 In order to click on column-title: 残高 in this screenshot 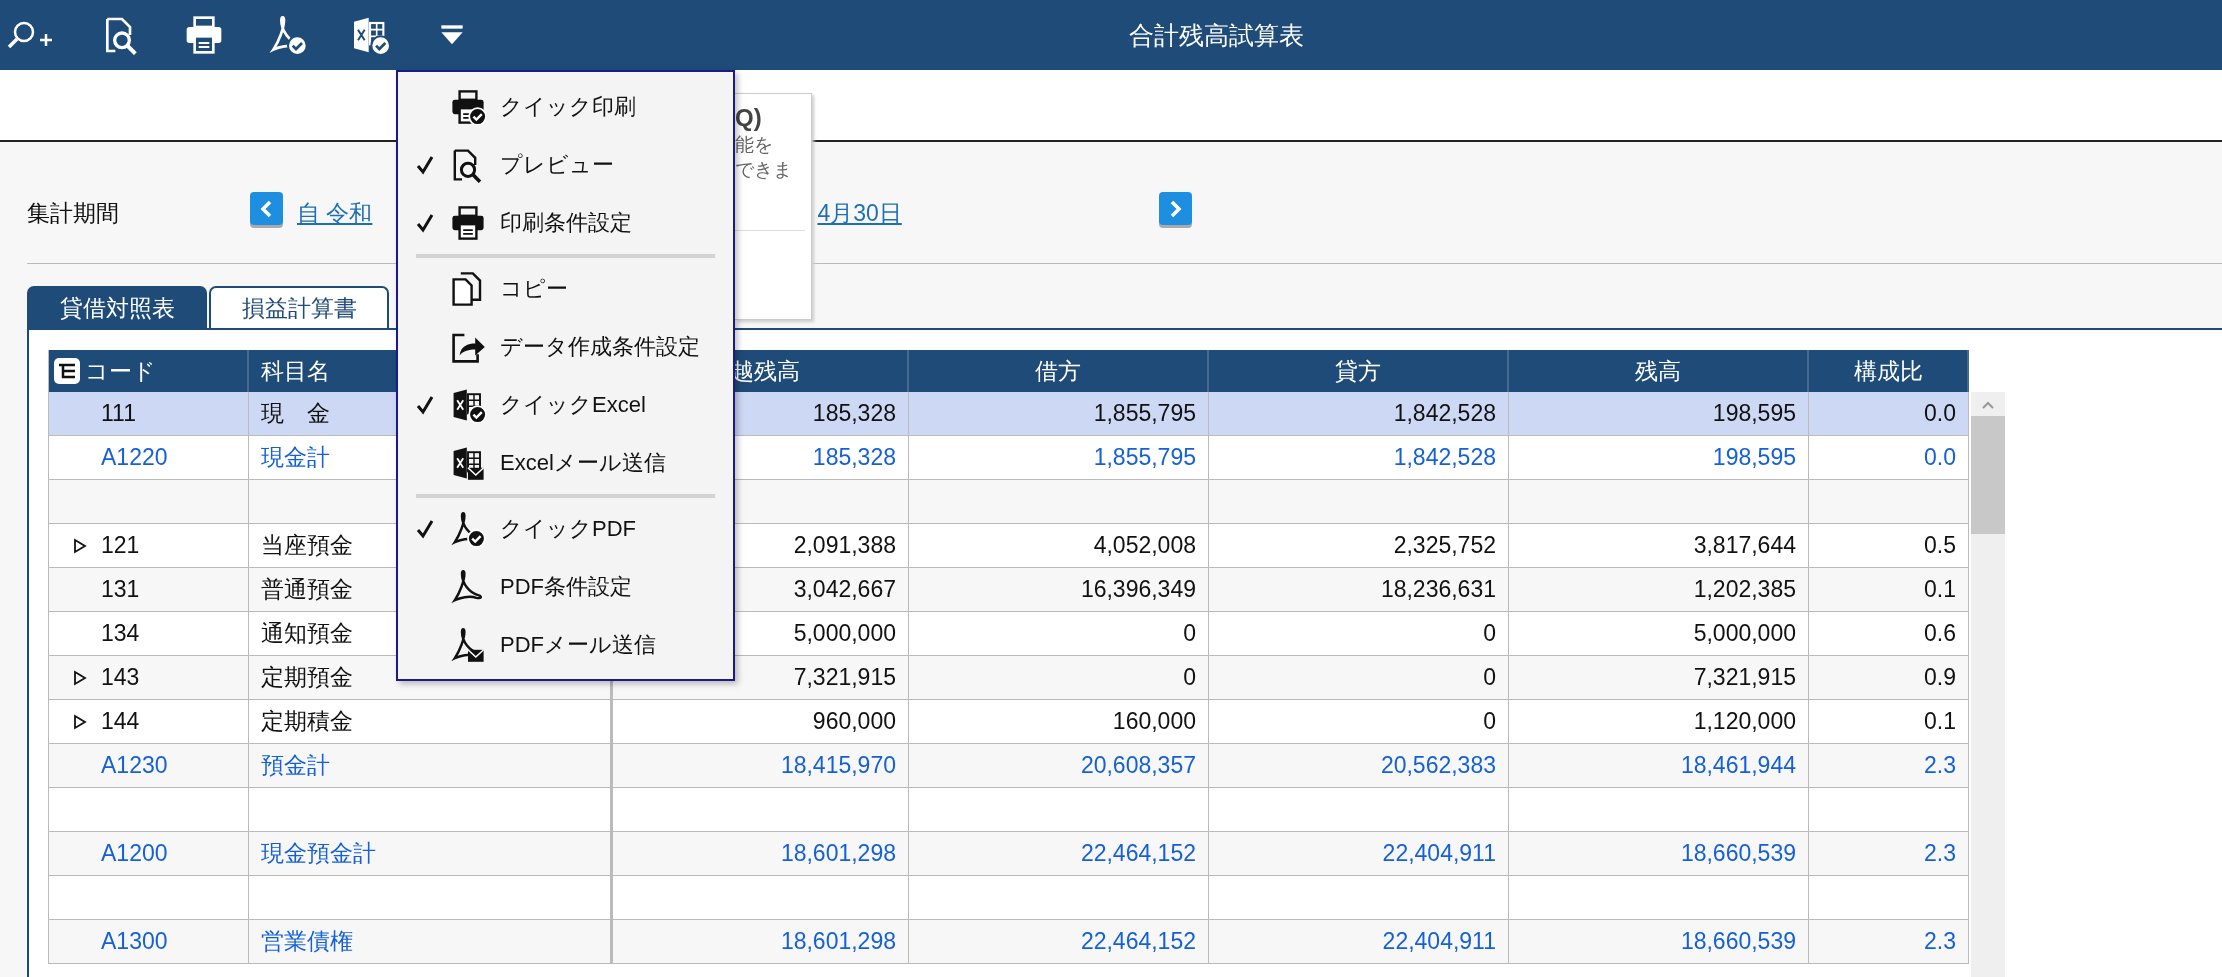, I will do `click(1658, 371)`.